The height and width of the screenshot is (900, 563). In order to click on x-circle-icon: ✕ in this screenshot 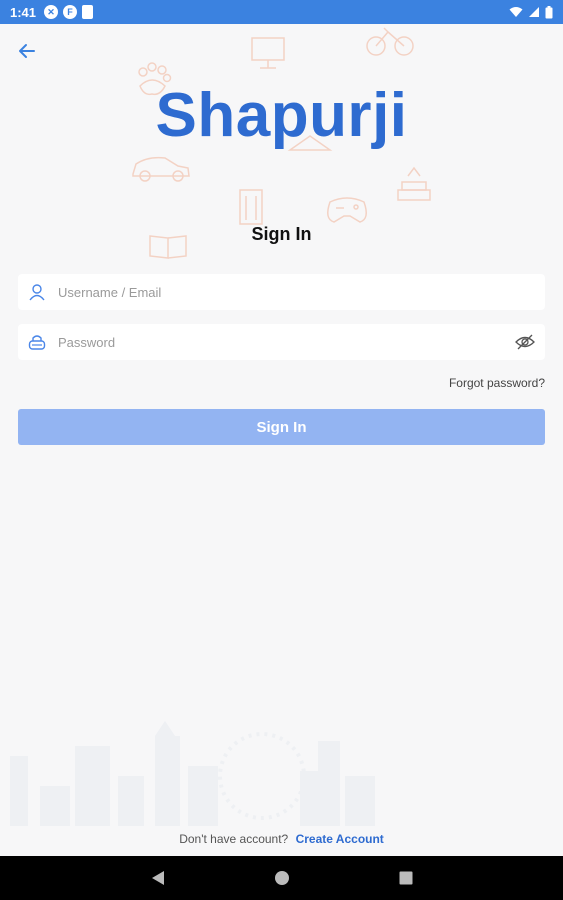, I will do `click(51, 12)`.